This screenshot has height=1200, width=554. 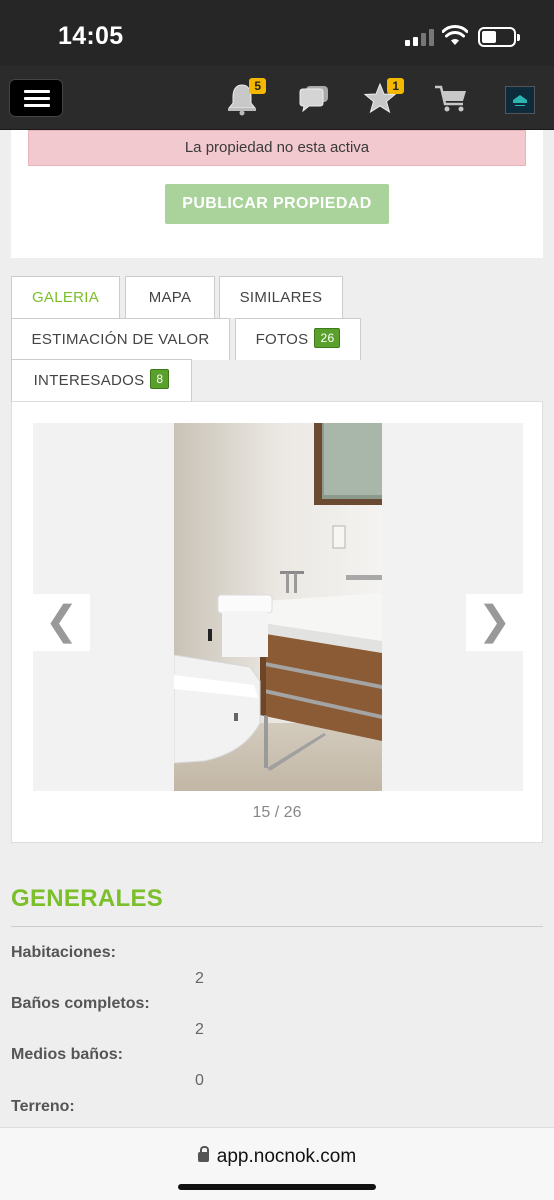 I want to click on tab-estimacion-de-valor: ESTIMACIÓN DE VALOR, so click(x=120, y=339).